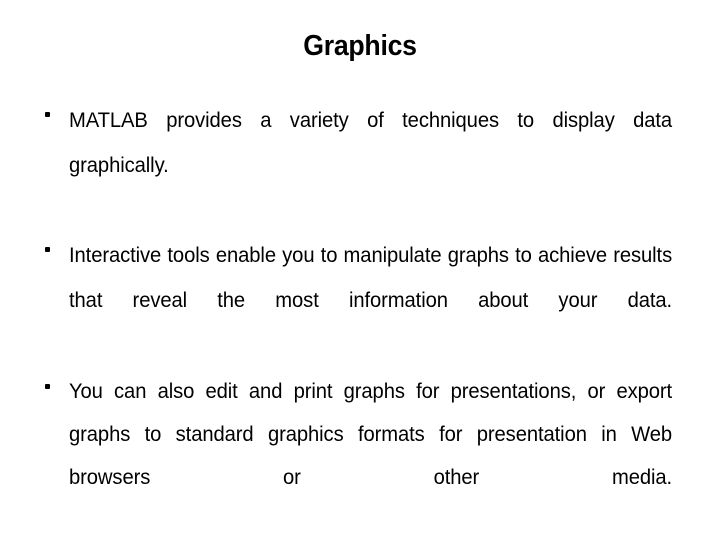 The image size is (720, 542). I want to click on page-title: Graphics, so click(360, 46).